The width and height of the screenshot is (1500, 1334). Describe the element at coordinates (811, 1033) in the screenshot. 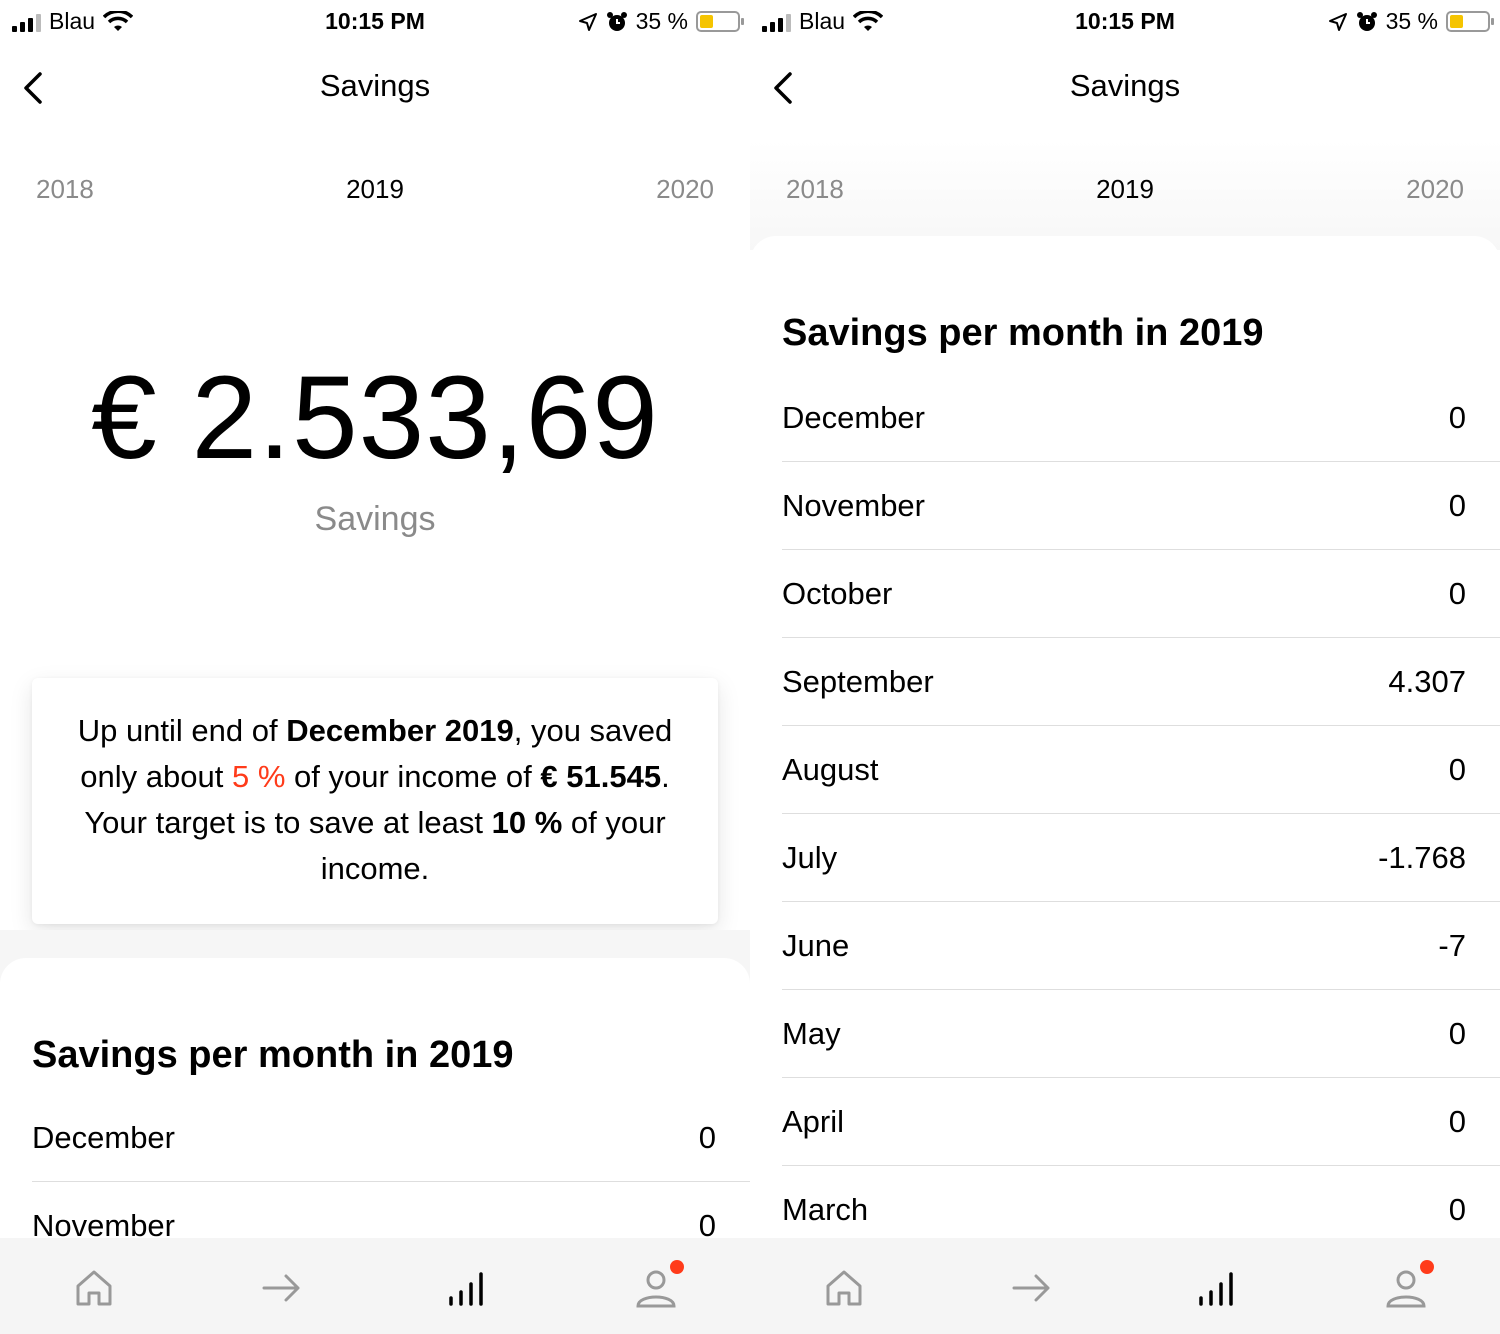

I see `month-name: May` at that location.